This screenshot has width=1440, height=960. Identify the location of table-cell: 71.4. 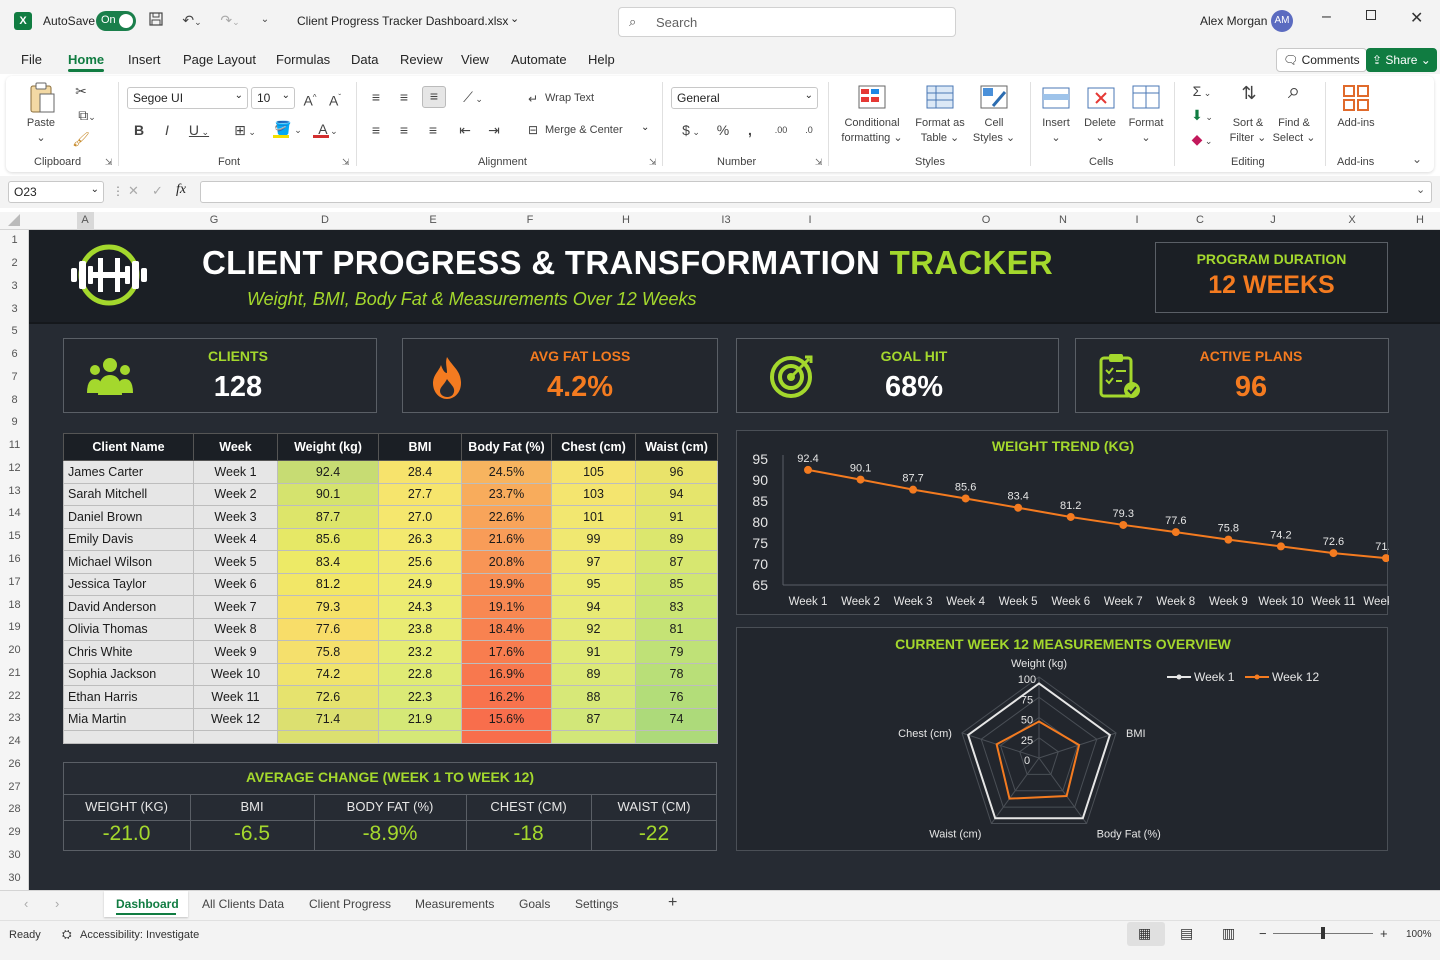
(328, 719).